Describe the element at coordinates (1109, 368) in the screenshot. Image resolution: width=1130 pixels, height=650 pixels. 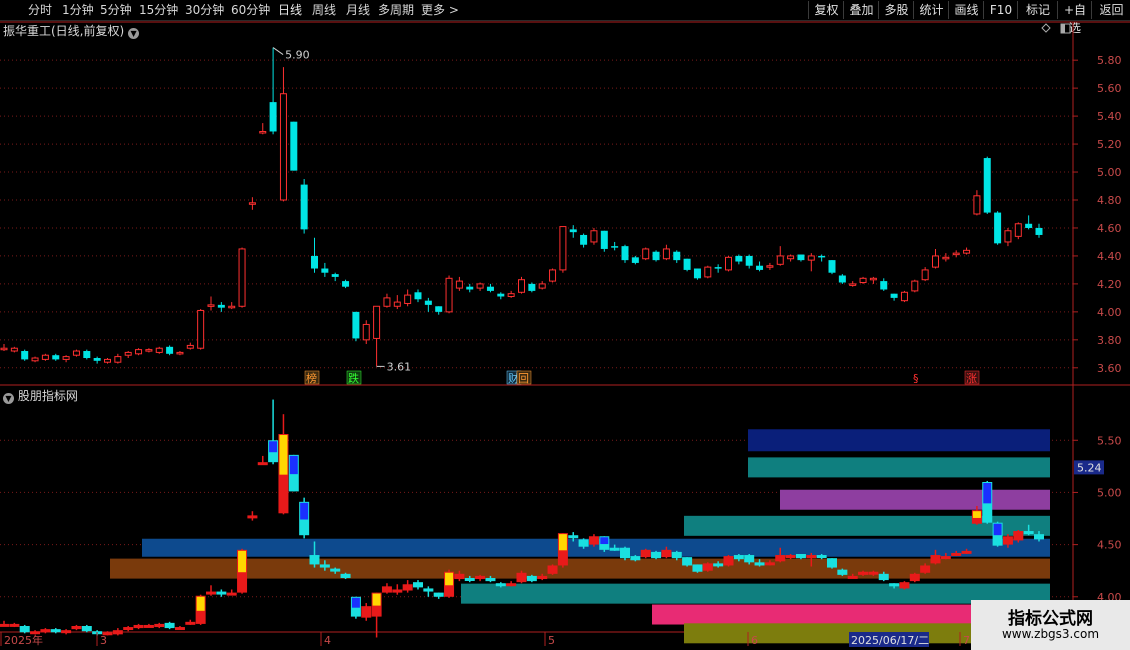
I see `y-tick-label: 3.60` at that location.